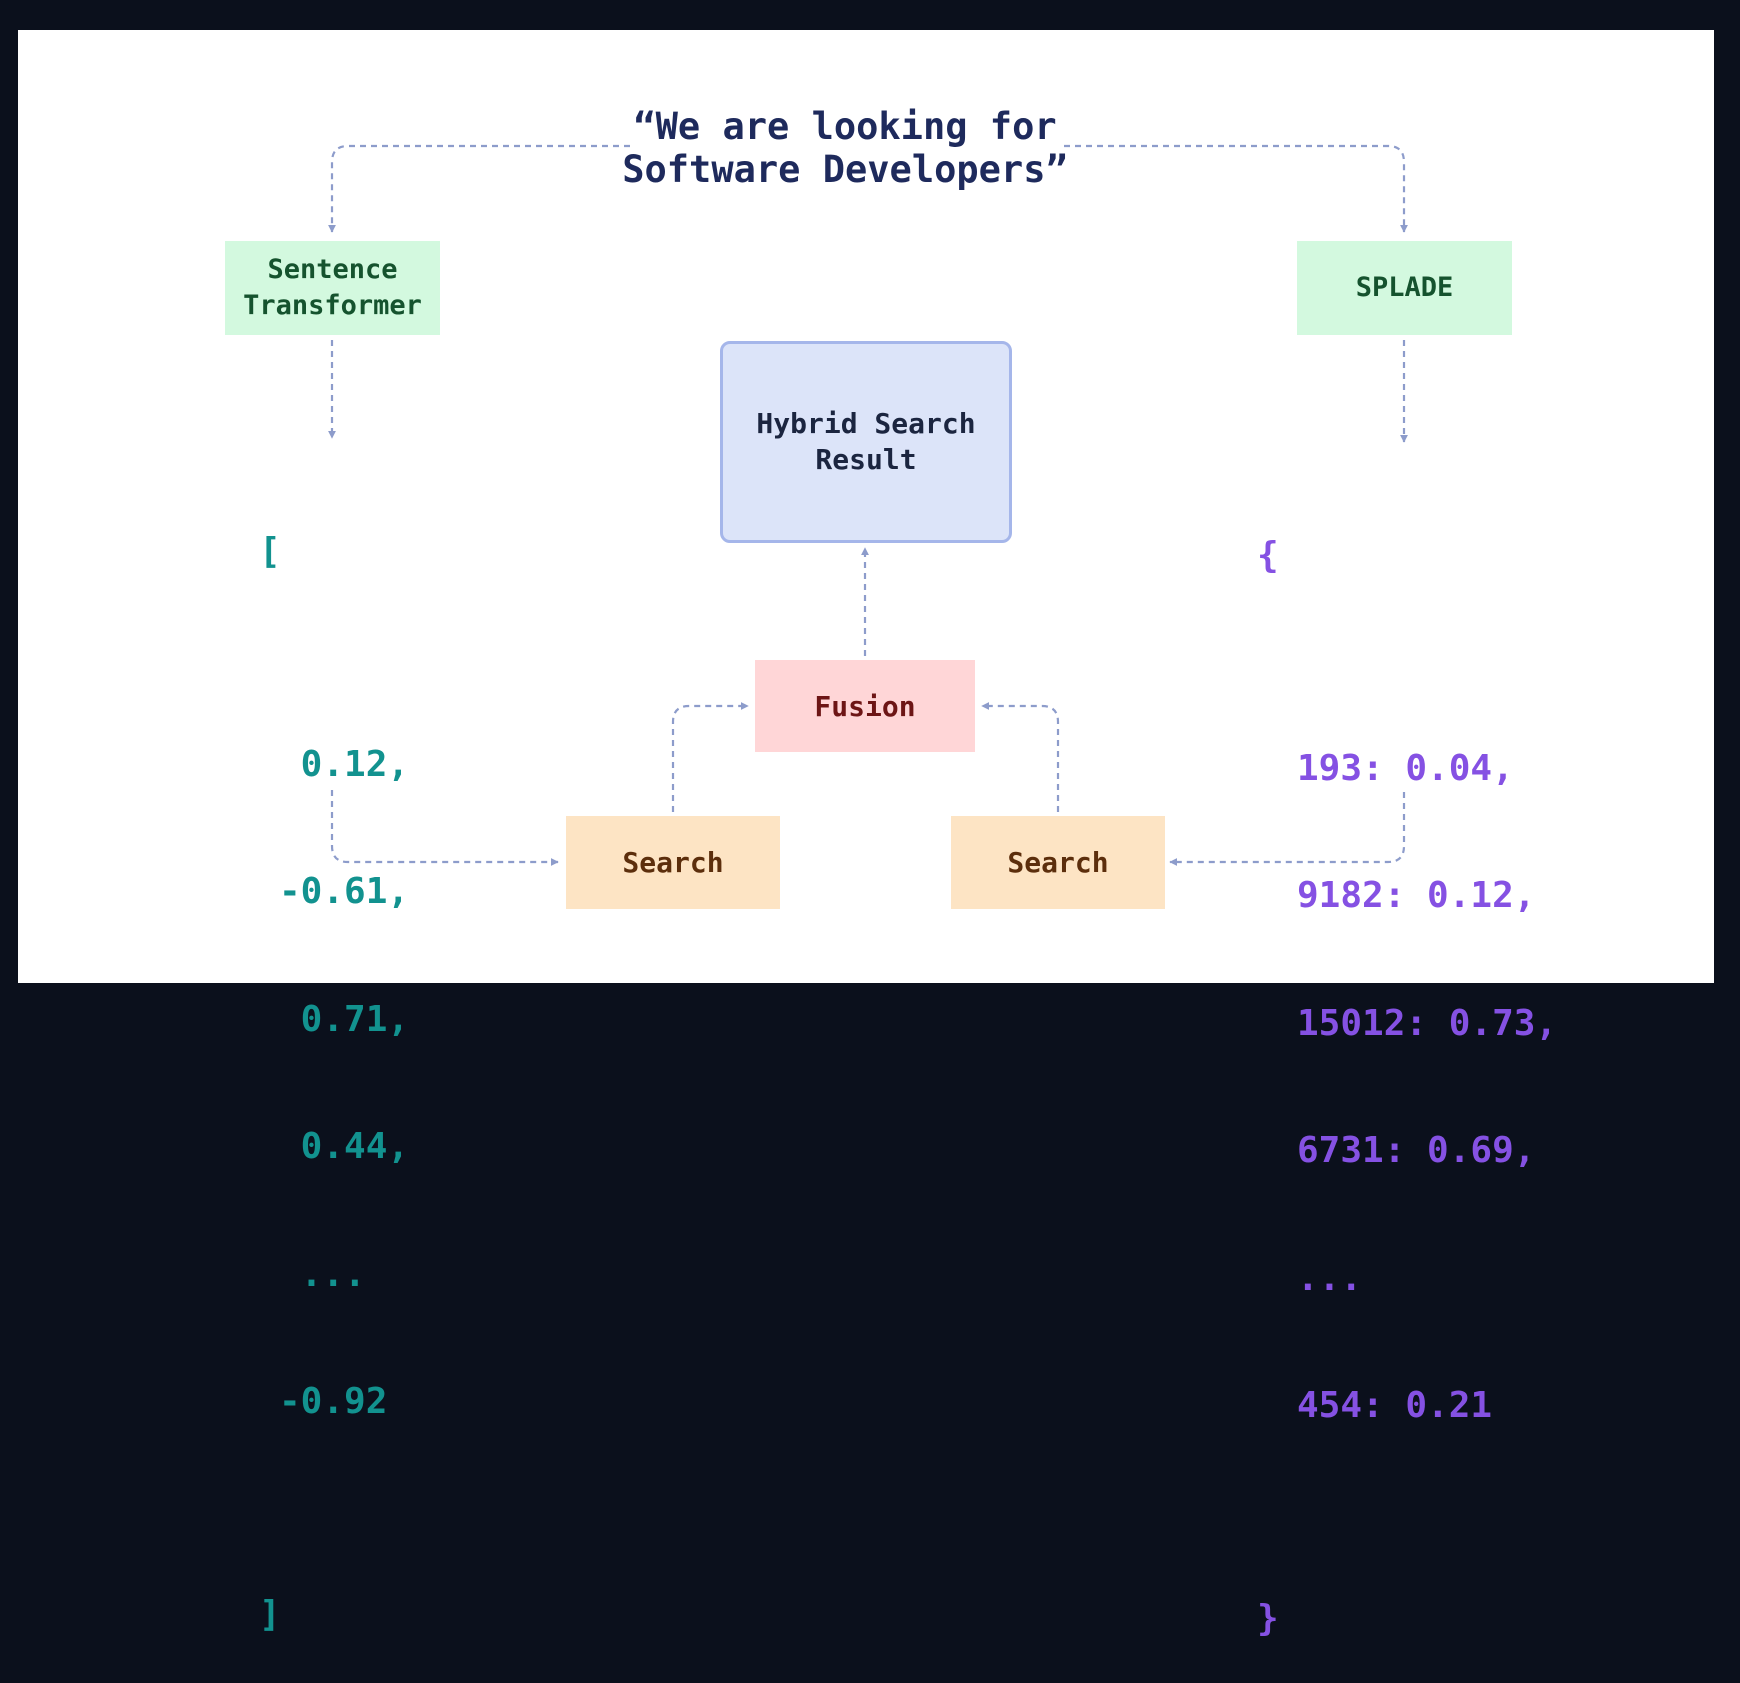 The width and height of the screenshot is (1740, 1683). Describe the element at coordinates (332, 305) in the screenshot. I see `sentence-transformer-label-line-2: Transformer` at that location.